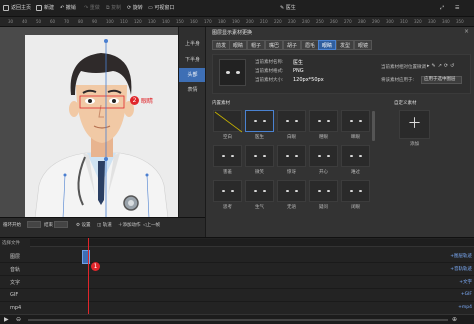 Image resolution: width=474 pixels, height=324 pixels. Describe the element at coordinates (274, 45) in the screenshot. I see `material-tab: 嘴巴` at that location.